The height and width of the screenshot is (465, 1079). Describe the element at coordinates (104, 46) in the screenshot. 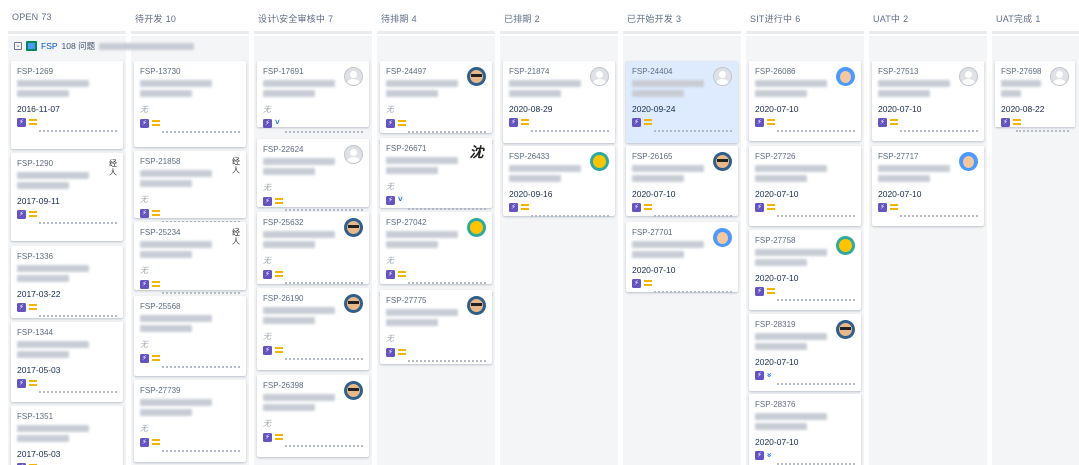

I see `swimlane-header: ⌄ FSP 108 问题` at that location.